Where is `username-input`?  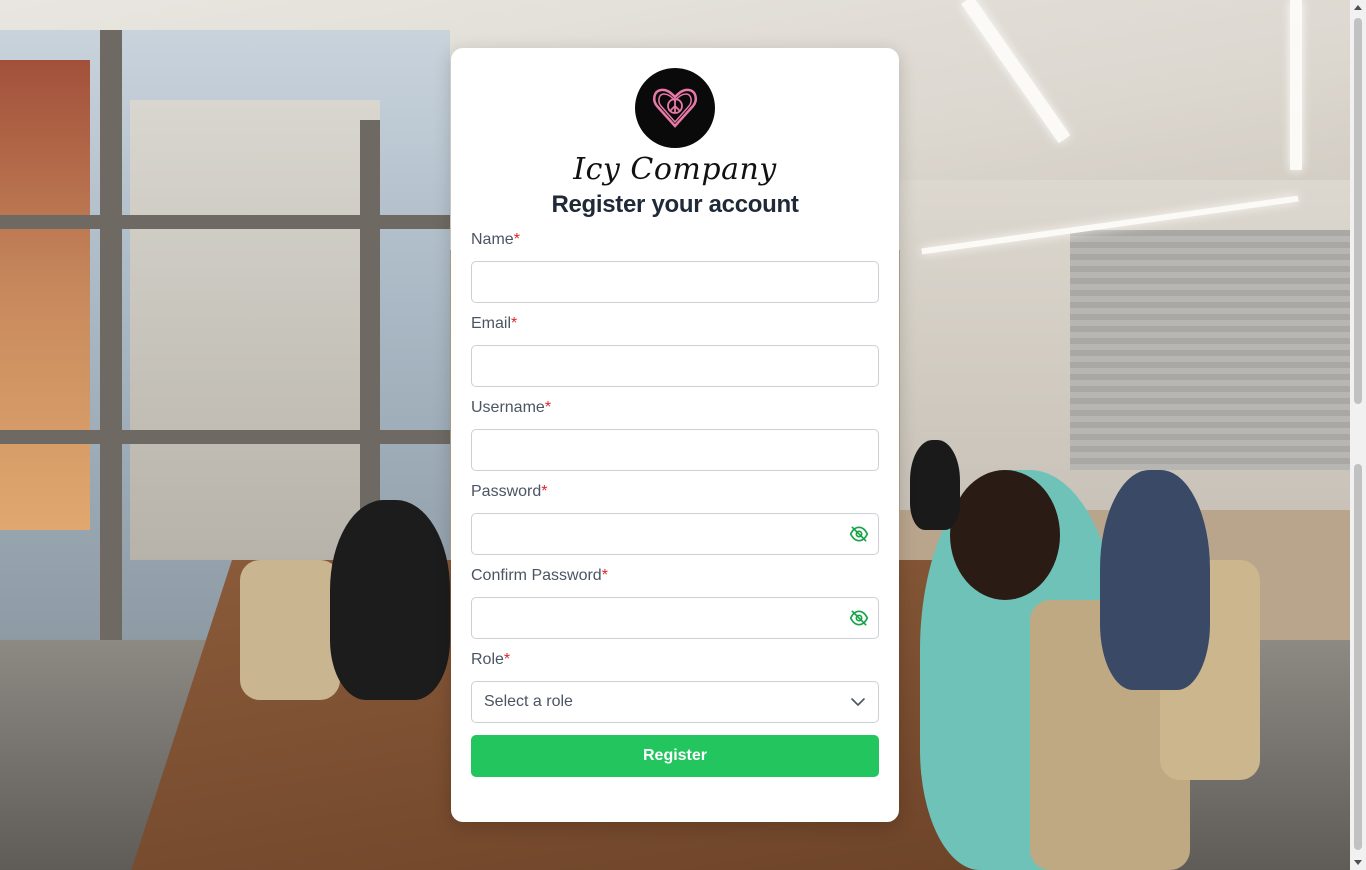
username-input is located at coordinates (675, 450).